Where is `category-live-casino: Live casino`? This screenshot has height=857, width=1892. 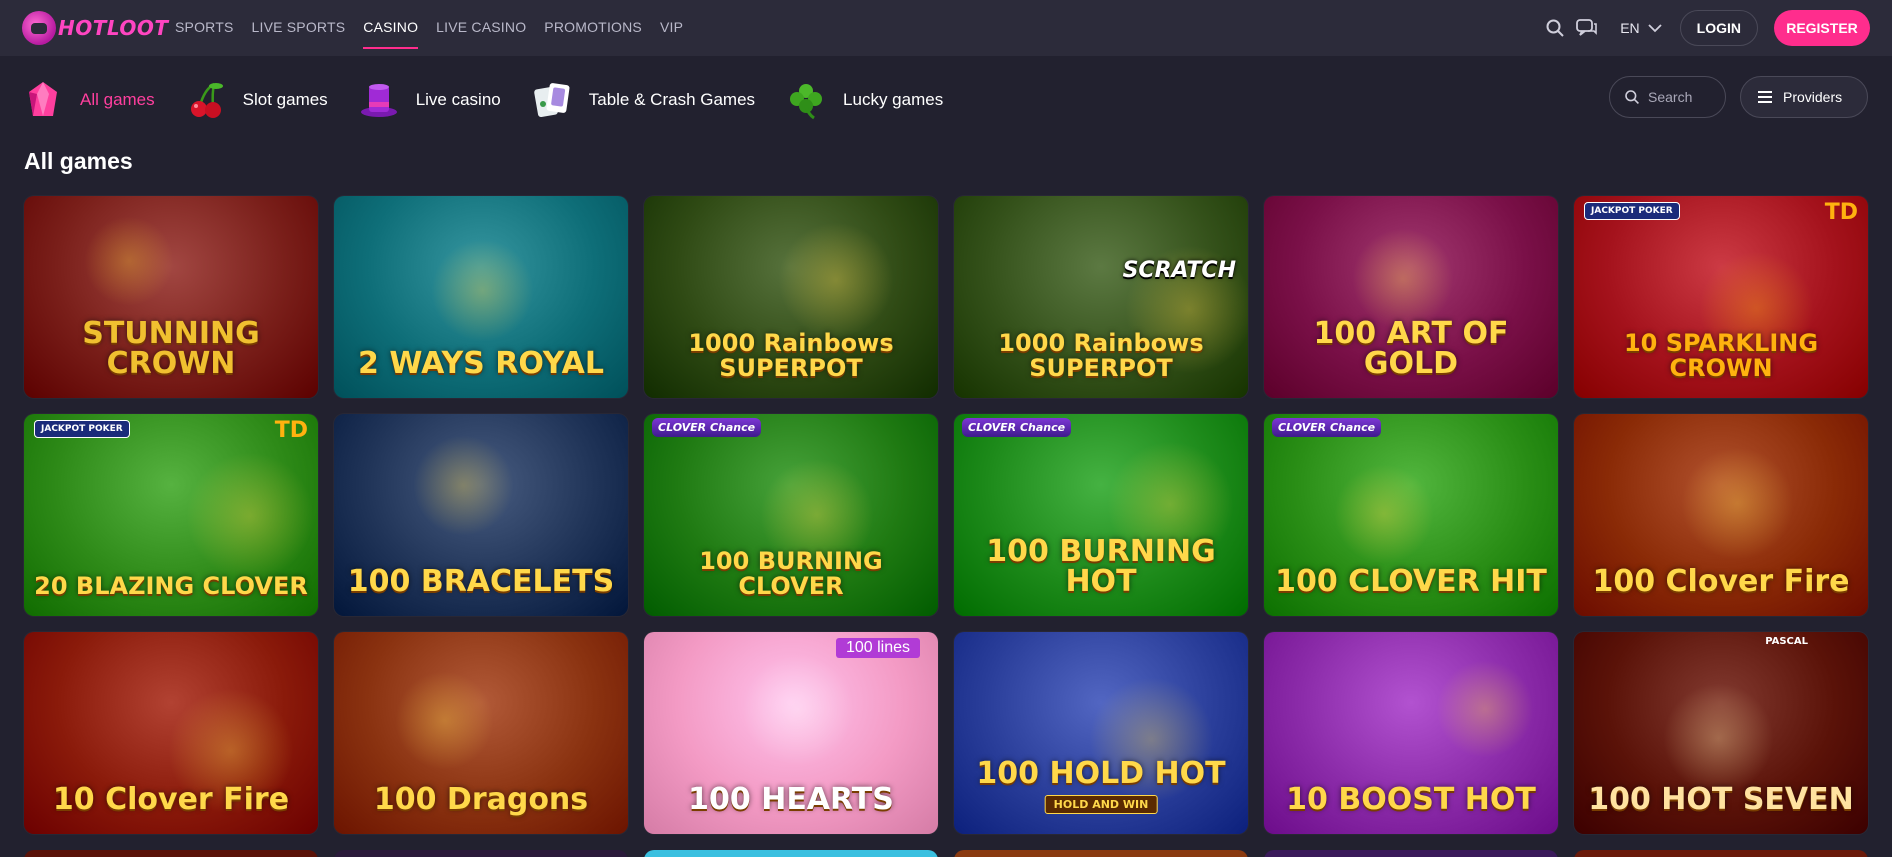 category-live-casino: Live casino is located at coordinates (429, 100).